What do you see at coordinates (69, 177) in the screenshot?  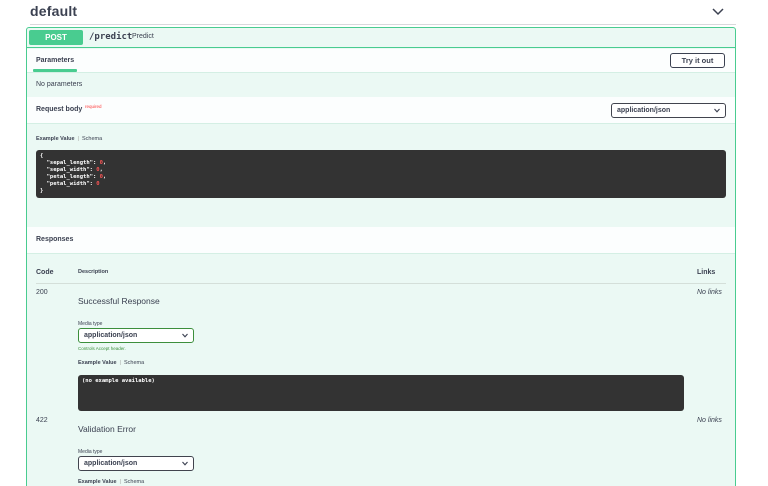 I see `code-key: "petal_length"` at bounding box center [69, 177].